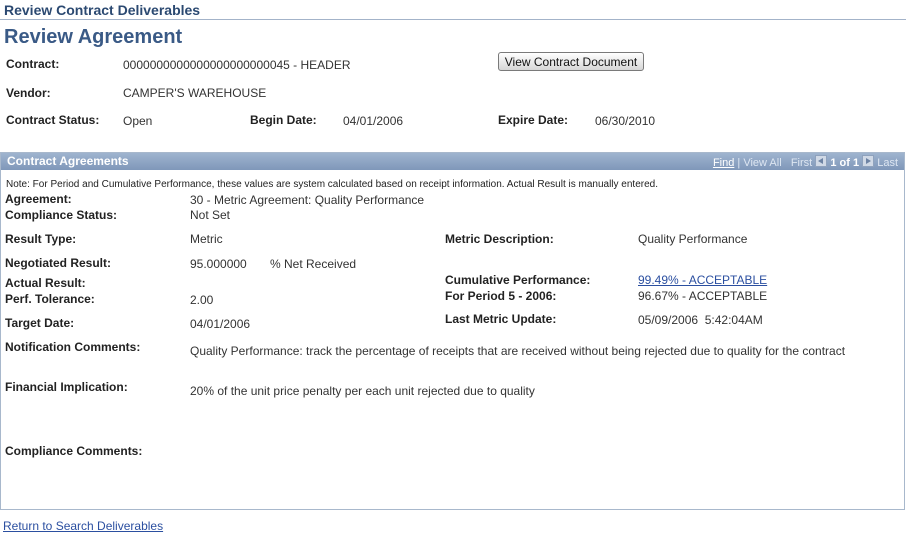  I want to click on period-performance-value: 96.67% - ACCEPTABLE, so click(703, 296).